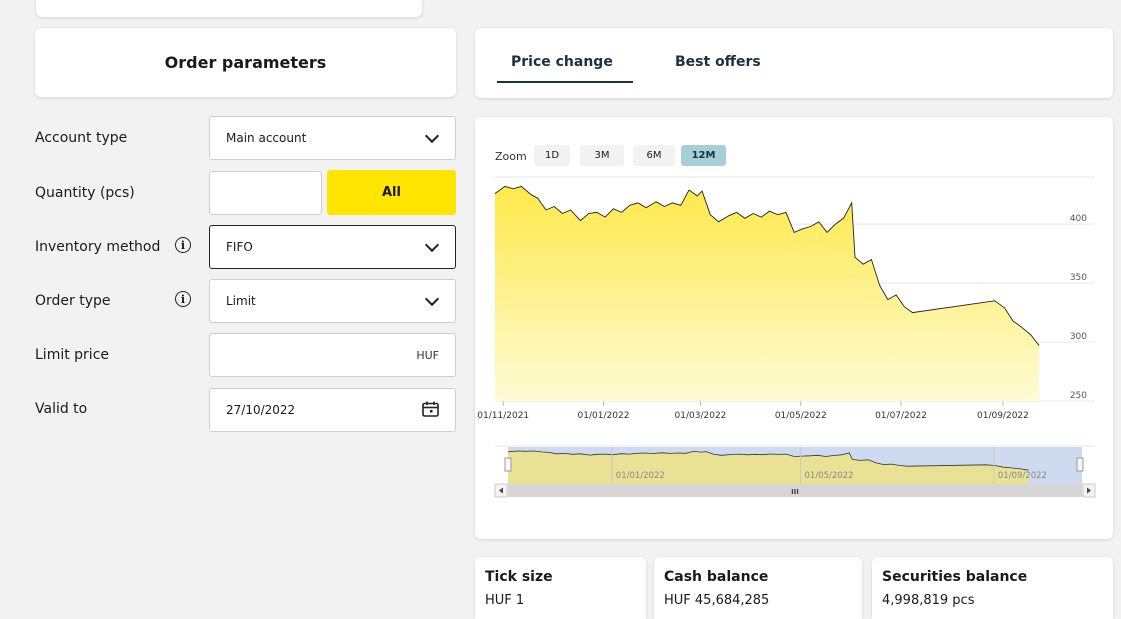 This screenshot has height=619, width=1121. Describe the element at coordinates (718, 62) in the screenshot. I see `tab-best-offers: Best offers` at that location.